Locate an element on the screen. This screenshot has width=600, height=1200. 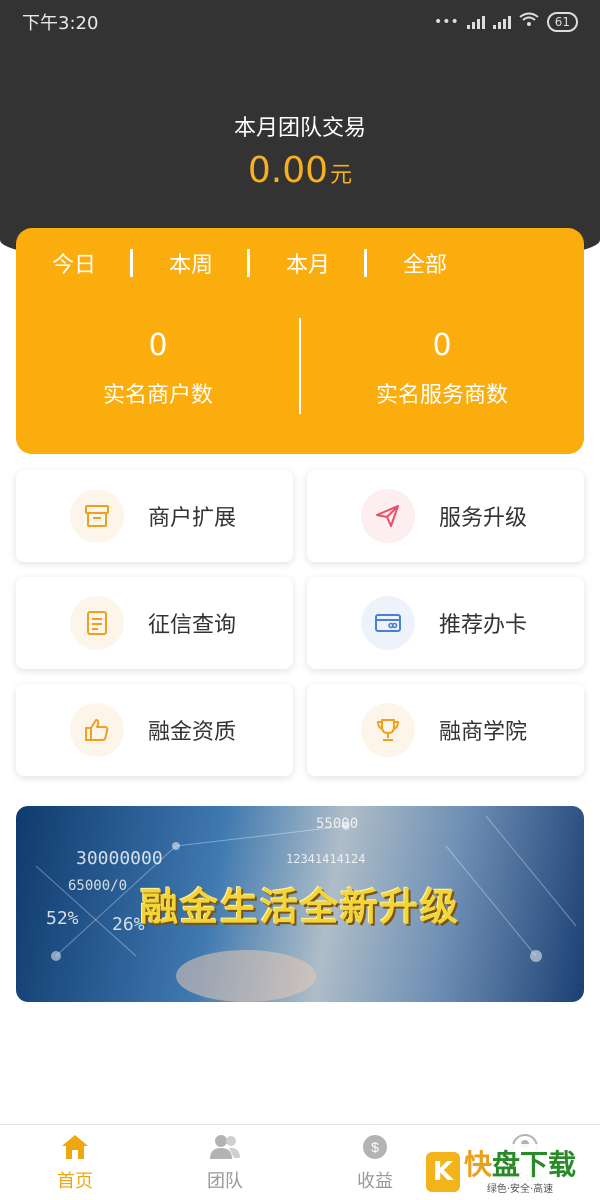
menu-label: 融金资质 is located at coordinates (192, 732).